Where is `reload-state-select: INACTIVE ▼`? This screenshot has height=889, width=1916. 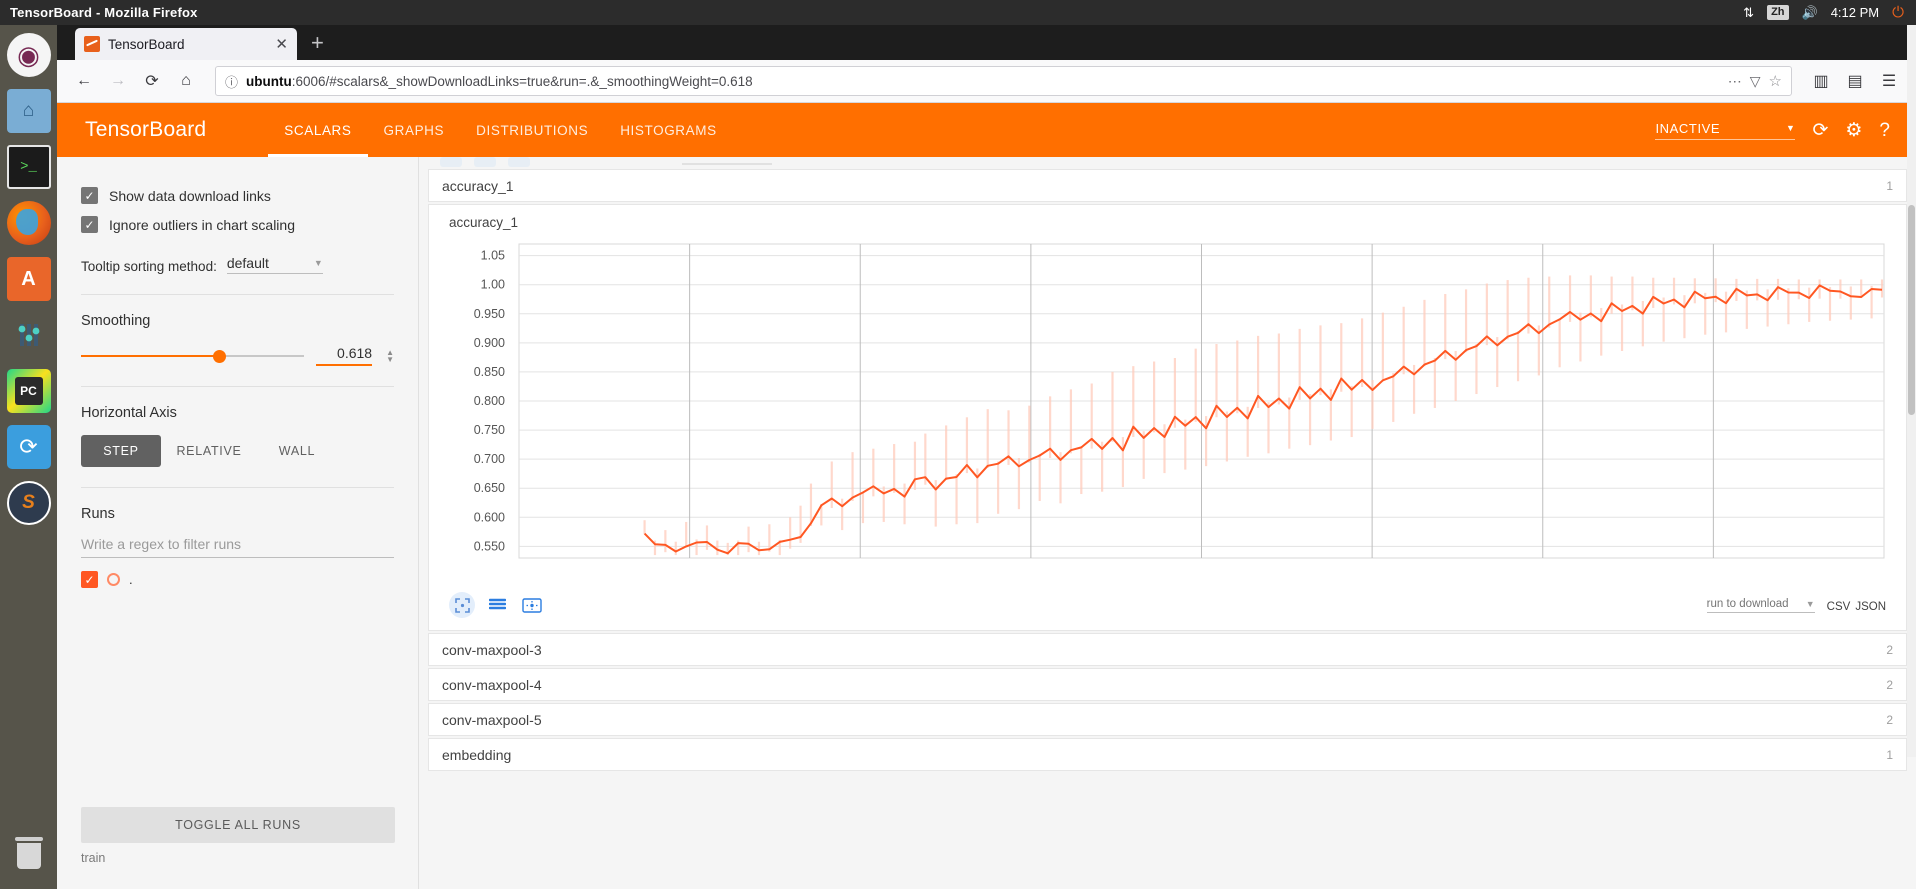 reload-state-select: INACTIVE ▼ is located at coordinates (1725, 130).